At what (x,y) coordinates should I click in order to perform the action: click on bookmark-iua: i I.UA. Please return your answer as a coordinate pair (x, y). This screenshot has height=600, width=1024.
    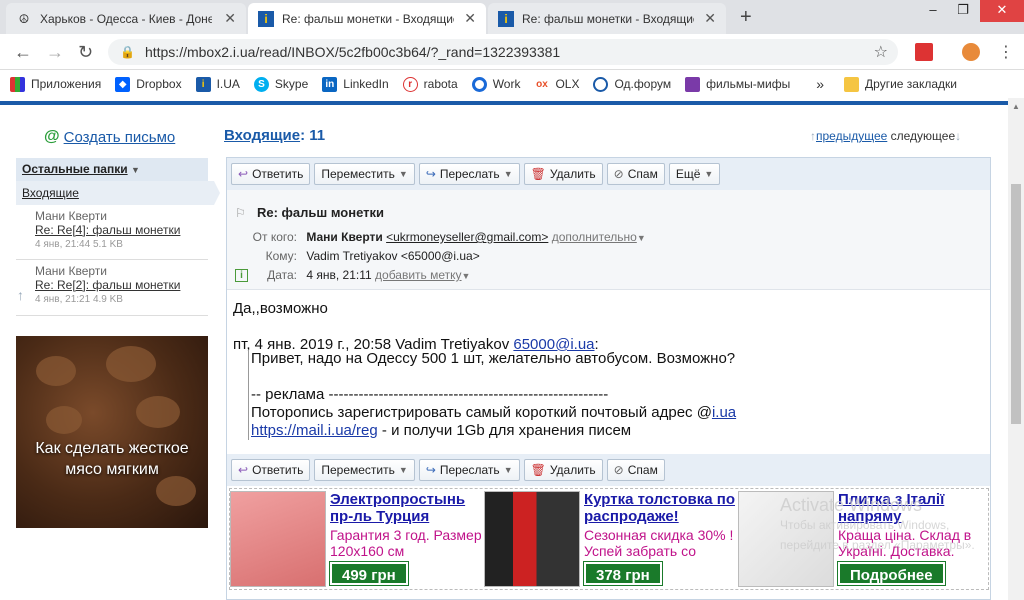
    Looking at the image, I should click on (217, 84).